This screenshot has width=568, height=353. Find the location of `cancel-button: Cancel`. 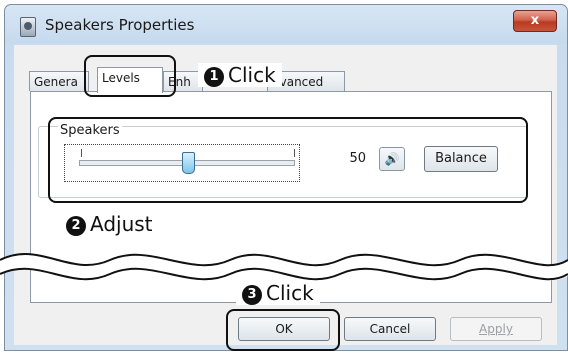

cancel-button: Cancel is located at coordinates (390, 329).